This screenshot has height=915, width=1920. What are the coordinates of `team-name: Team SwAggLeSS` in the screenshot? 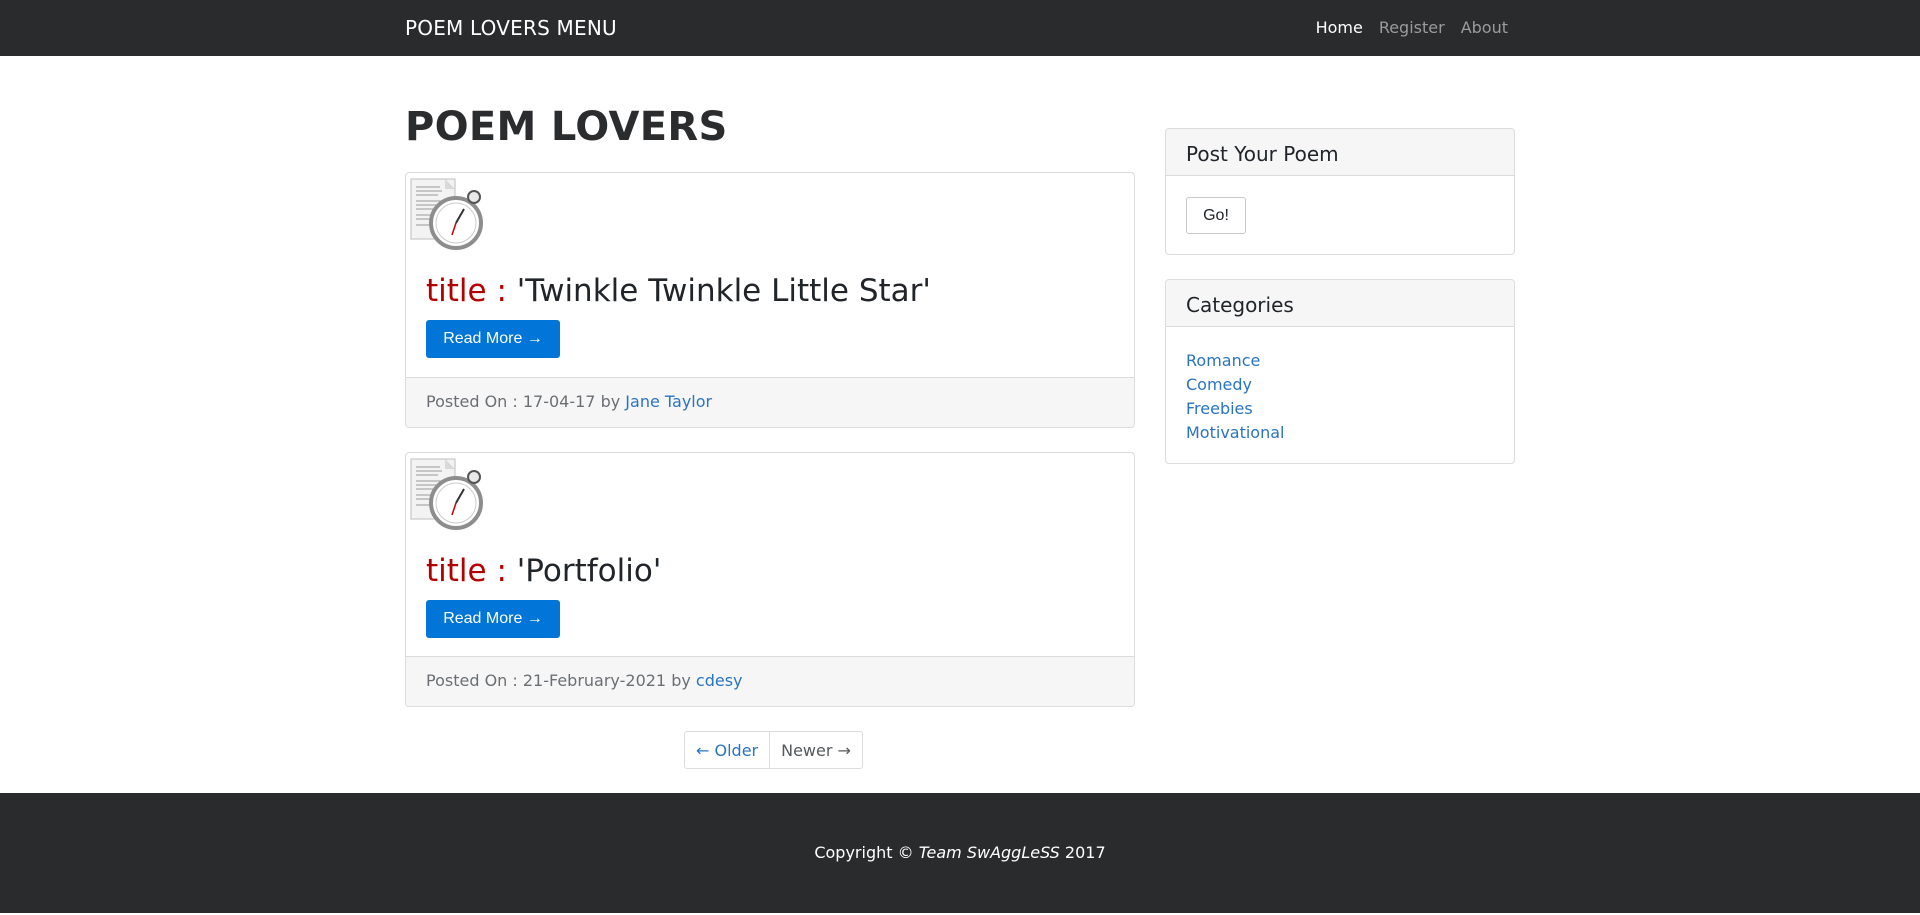 It's located at (989, 852).